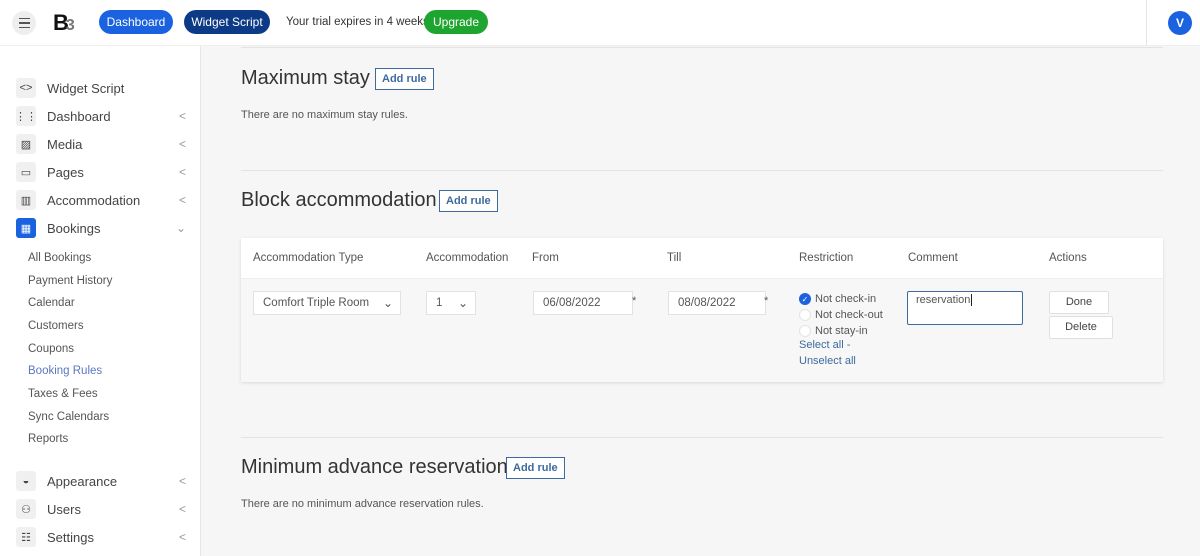 The image size is (1200, 556). I want to click on image-icon: ▨, so click(26, 144).